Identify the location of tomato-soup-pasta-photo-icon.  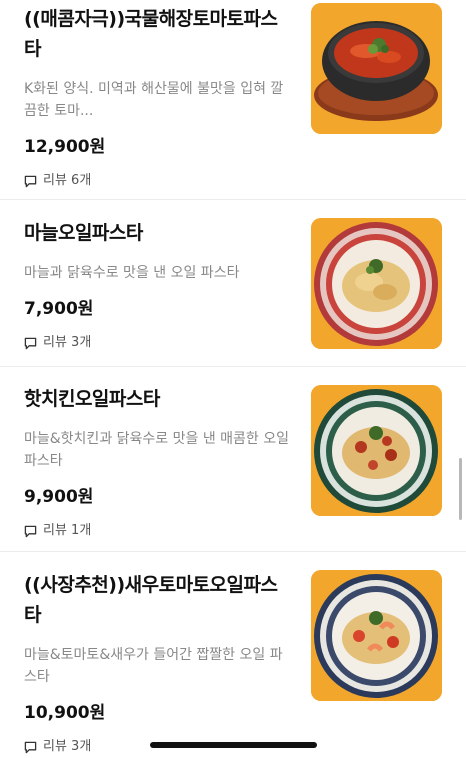
(376, 68).